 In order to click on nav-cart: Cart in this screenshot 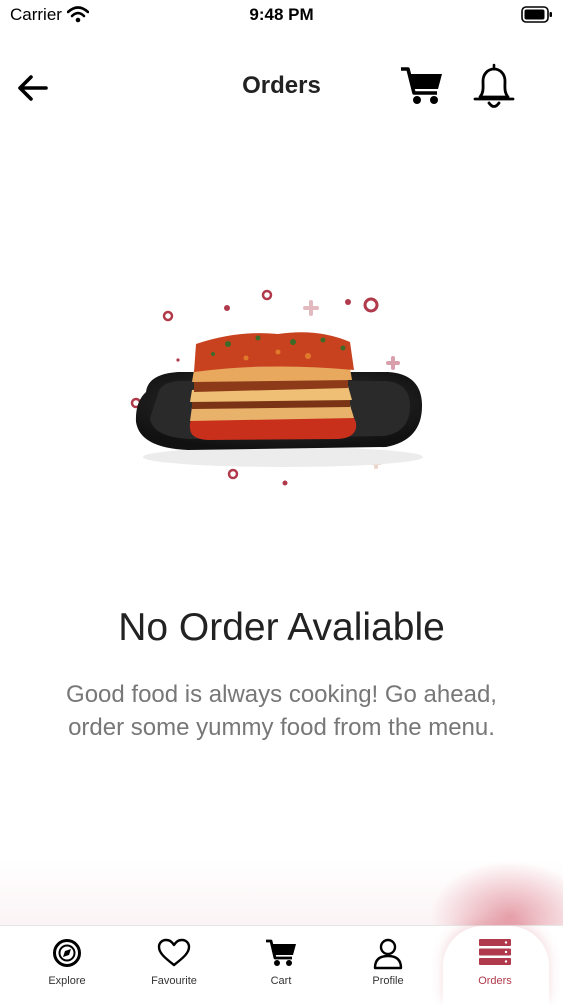, I will do `click(281, 963)`.